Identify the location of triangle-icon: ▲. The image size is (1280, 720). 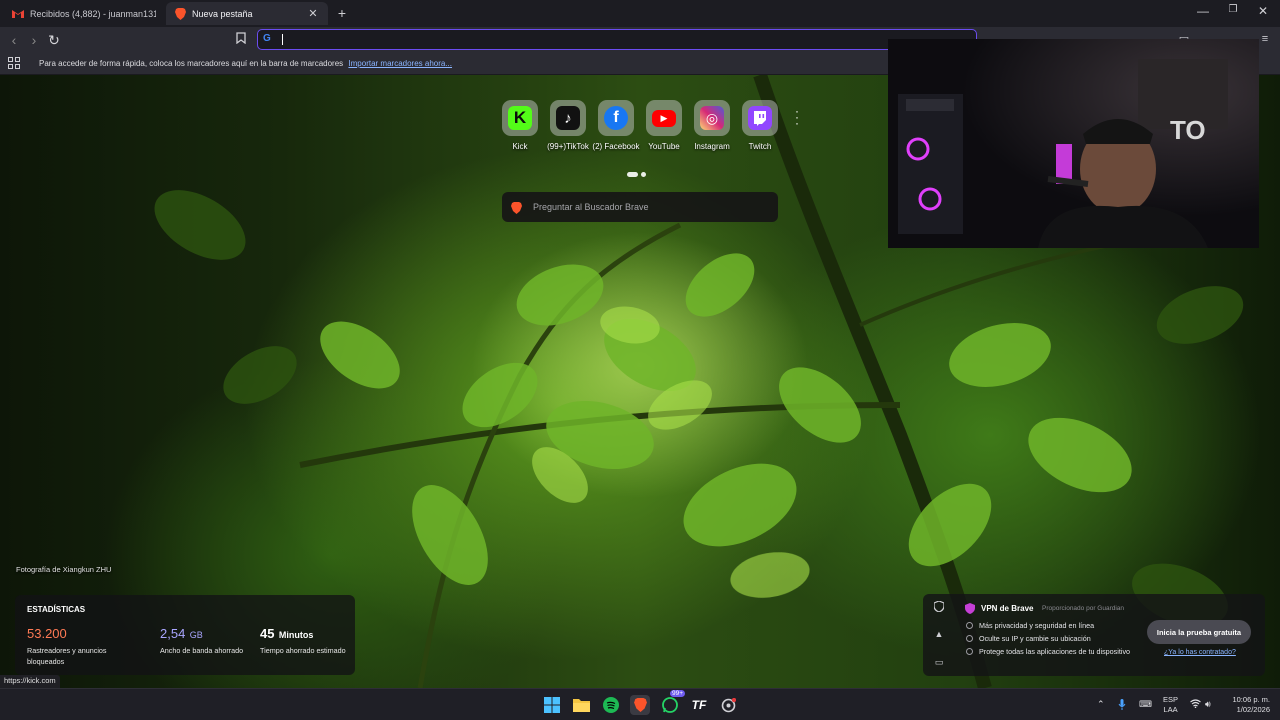
(939, 635).